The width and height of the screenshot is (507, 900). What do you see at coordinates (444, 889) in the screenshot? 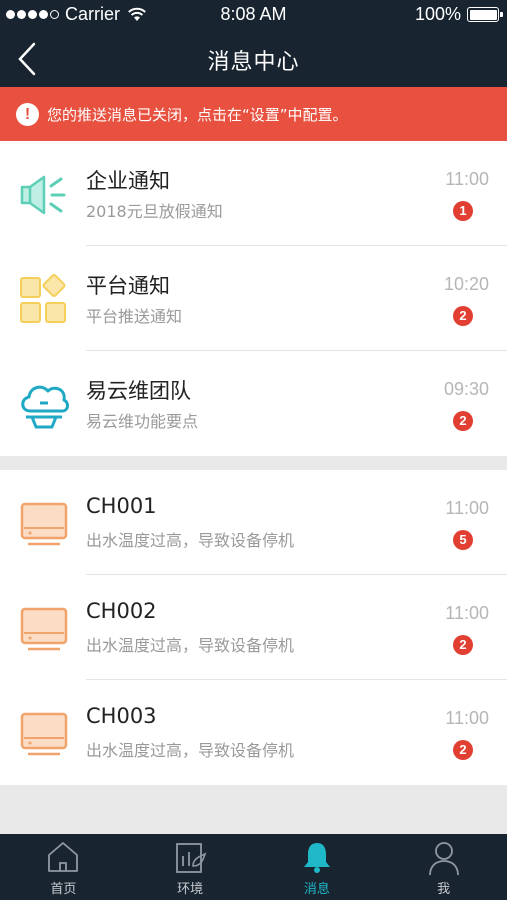
I see `tab-label: 我` at bounding box center [444, 889].